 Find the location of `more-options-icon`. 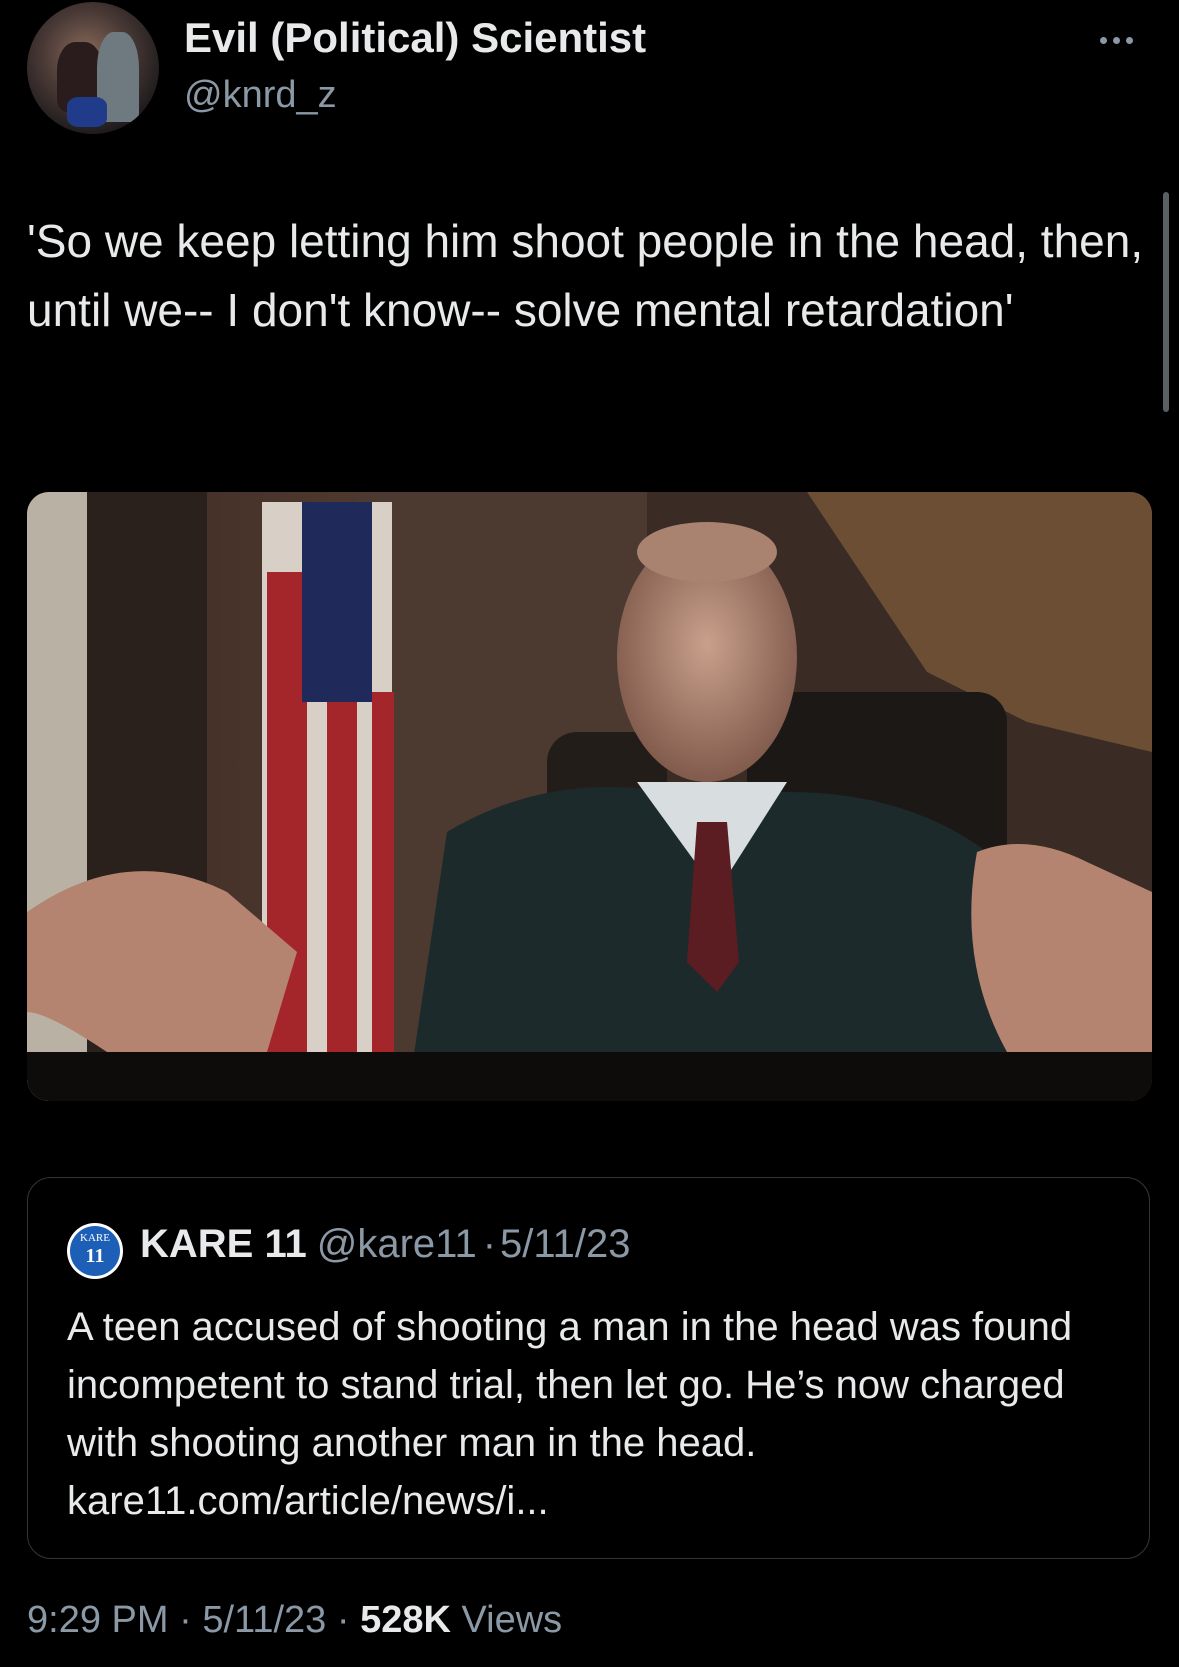

more-options-icon is located at coordinates (1124, 40).